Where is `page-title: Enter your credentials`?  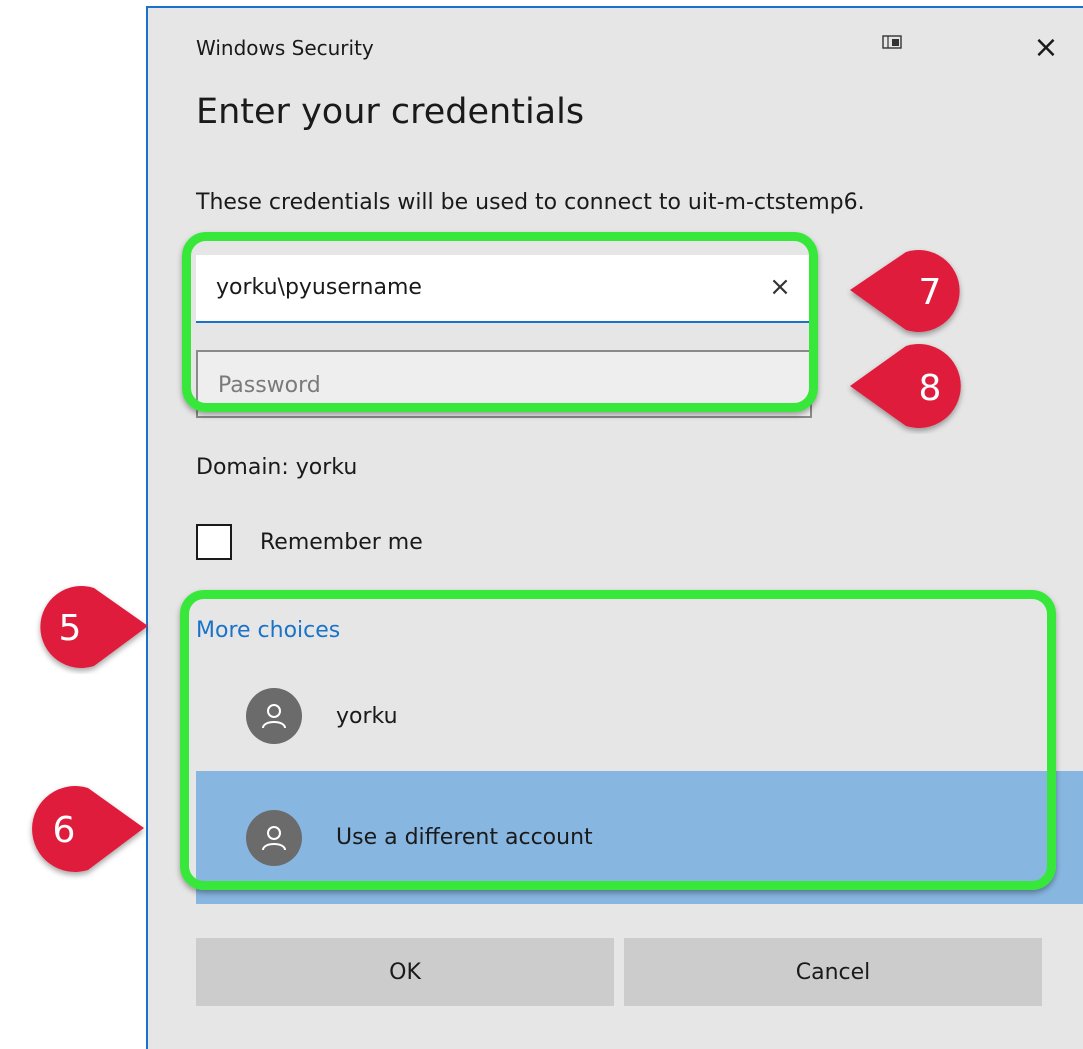 page-title: Enter your credentials is located at coordinates (390, 112).